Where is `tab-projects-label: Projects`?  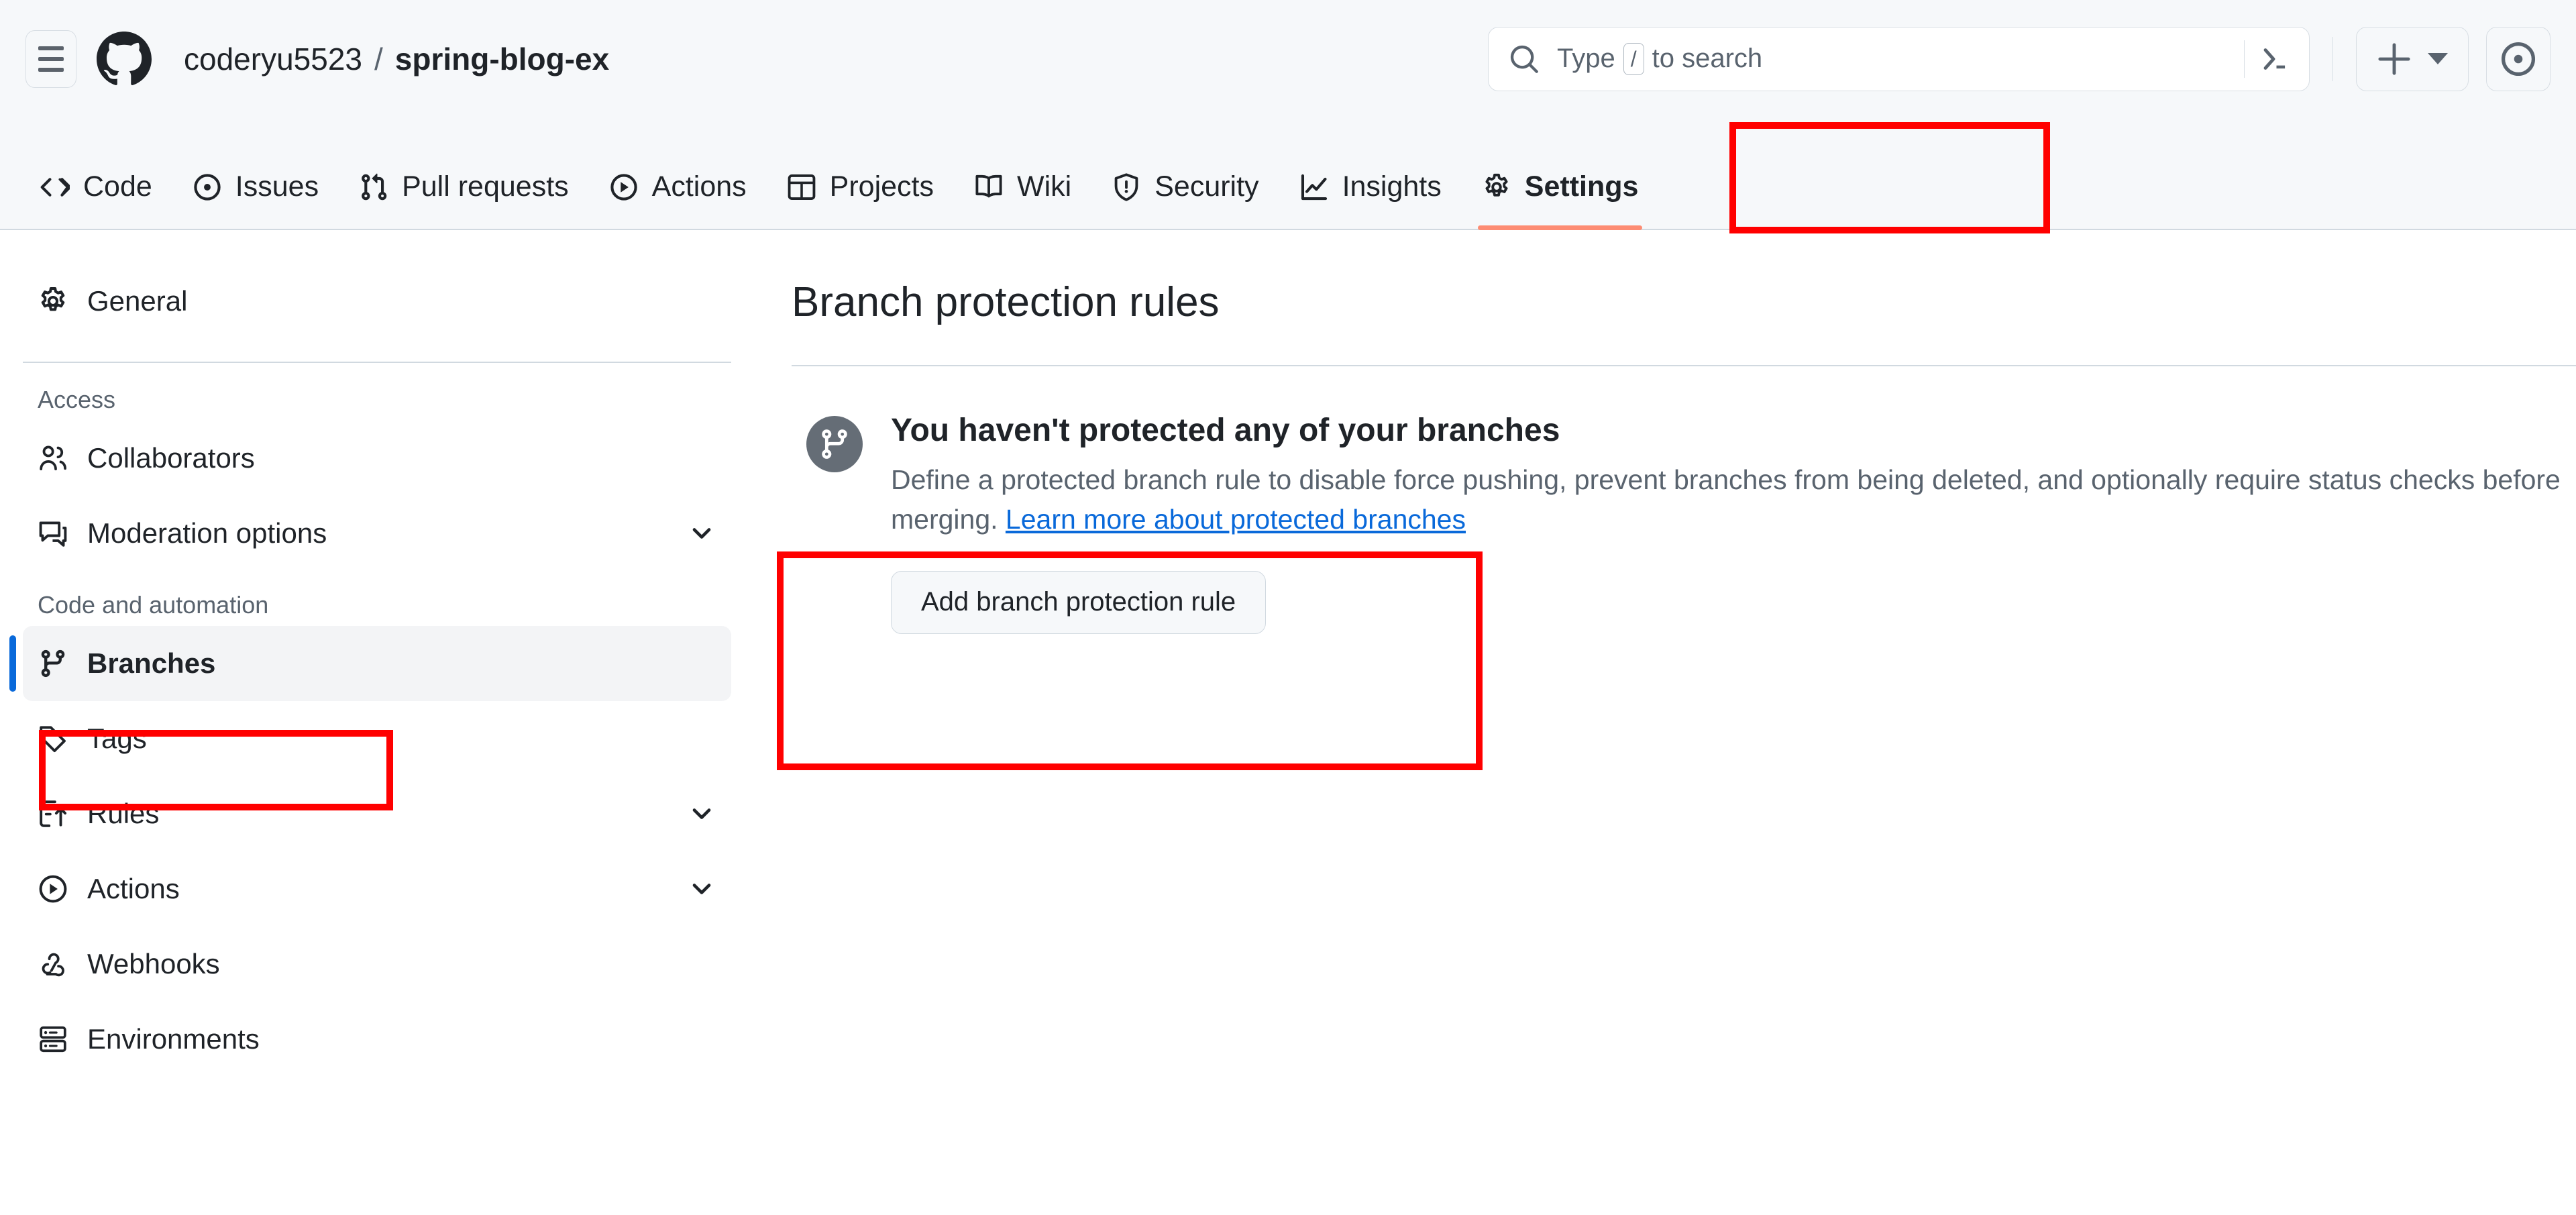
tab-projects-label: Projects is located at coordinates (881, 187).